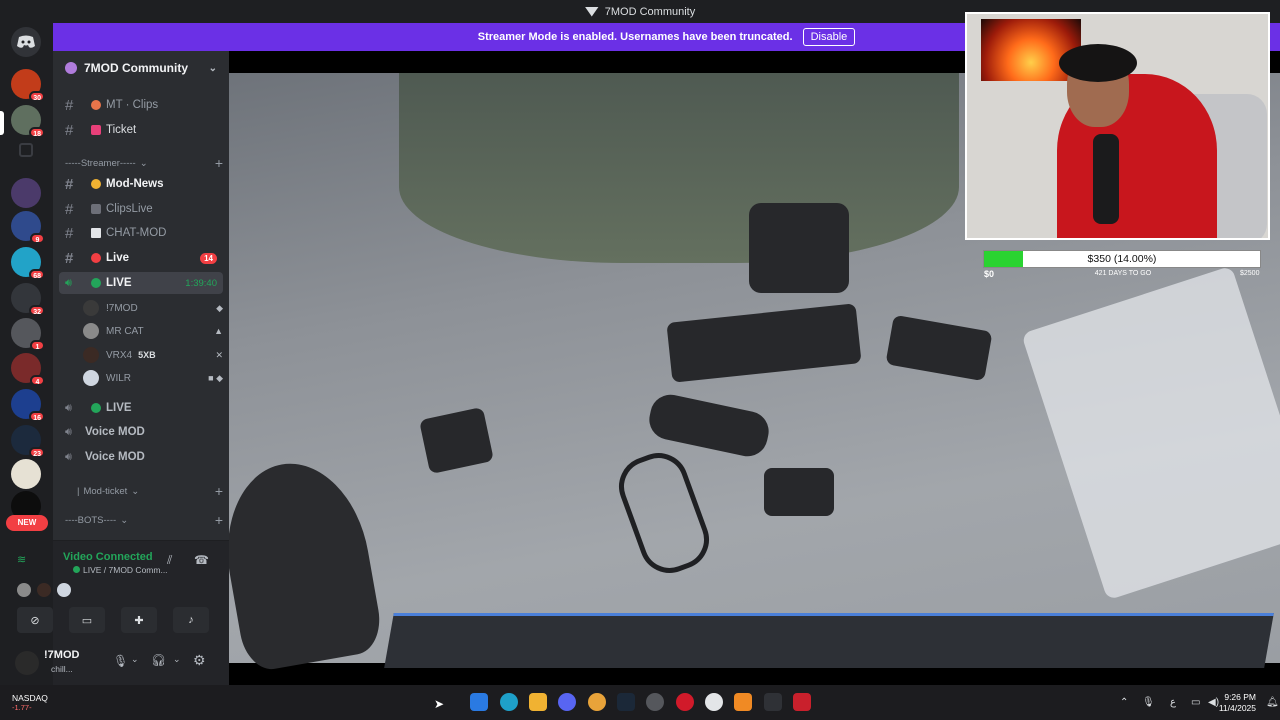 This screenshot has height=720, width=1280. What do you see at coordinates (141, 68) in the screenshot?
I see `guild-header: 7MOD Community ⌄` at bounding box center [141, 68].